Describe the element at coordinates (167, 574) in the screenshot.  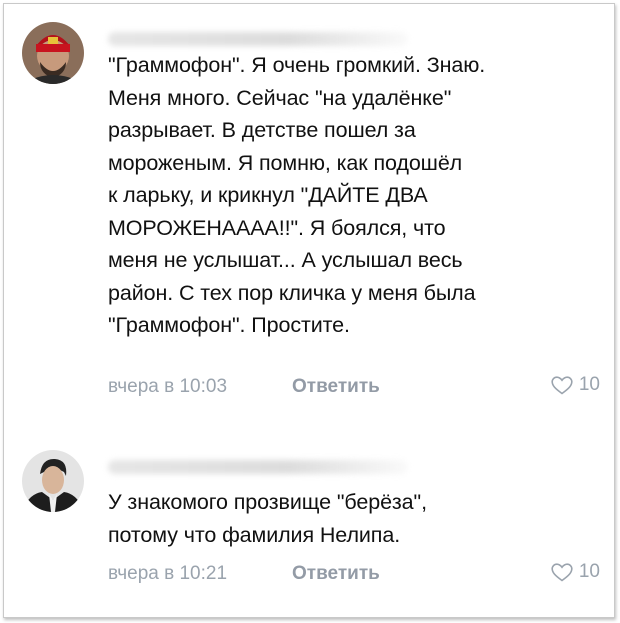
I see `comment-time: вчера в 10:21` at that location.